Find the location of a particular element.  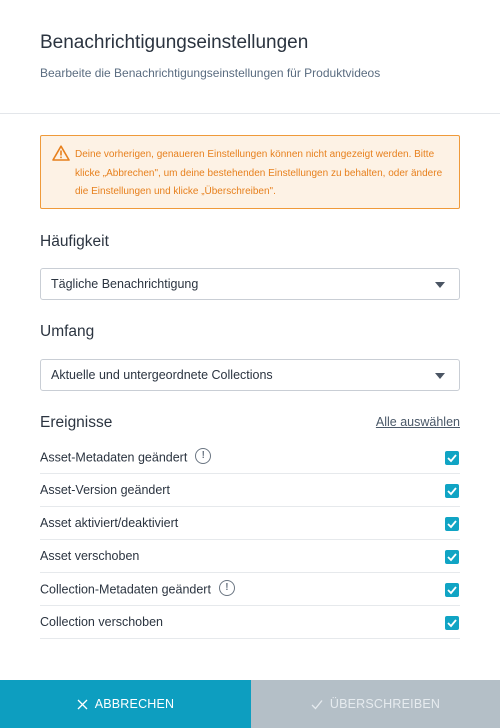

event-row: Collection verschoben is located at coordinates (250, 622).